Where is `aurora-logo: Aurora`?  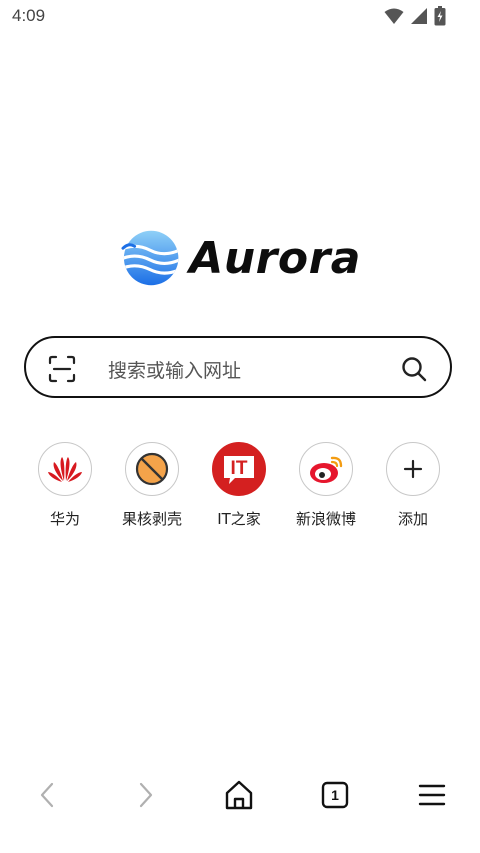 aurora-logo: Aurora is located at coordinates (241, 258).